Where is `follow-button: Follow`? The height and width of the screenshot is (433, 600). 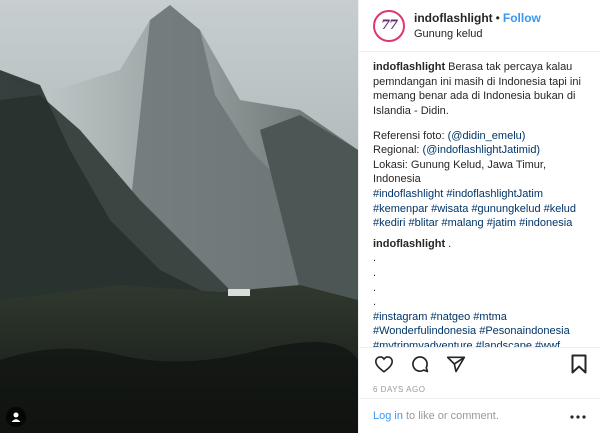 follow-button: Follow is located at coordinates (522, 18).